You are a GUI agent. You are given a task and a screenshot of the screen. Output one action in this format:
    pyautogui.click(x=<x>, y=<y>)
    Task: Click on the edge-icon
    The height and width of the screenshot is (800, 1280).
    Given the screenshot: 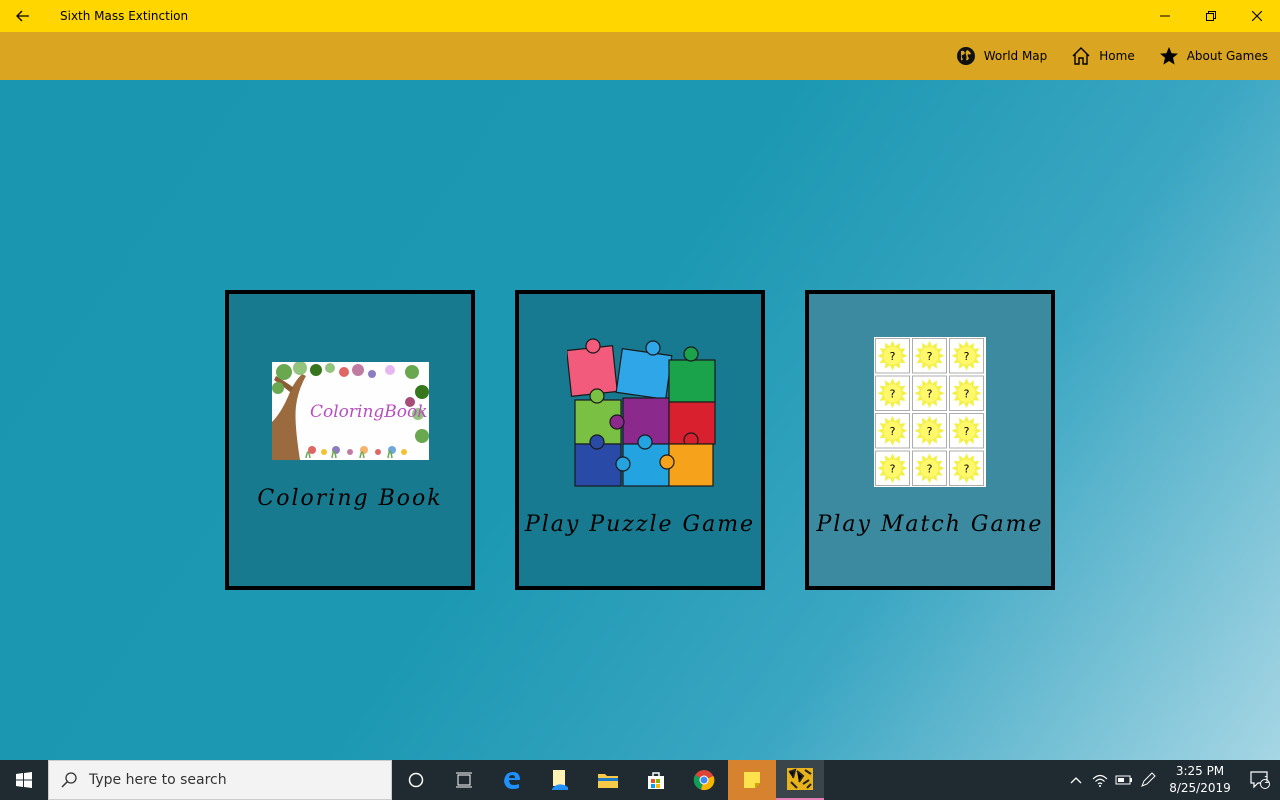 What is the action you would take?
    pyautogui.click(x=512, y=780)
    